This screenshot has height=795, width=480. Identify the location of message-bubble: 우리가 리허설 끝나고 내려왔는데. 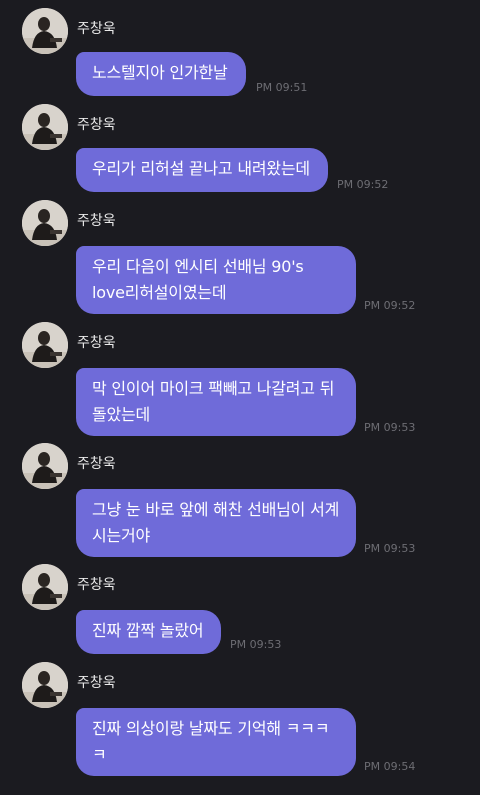
(202, 170).